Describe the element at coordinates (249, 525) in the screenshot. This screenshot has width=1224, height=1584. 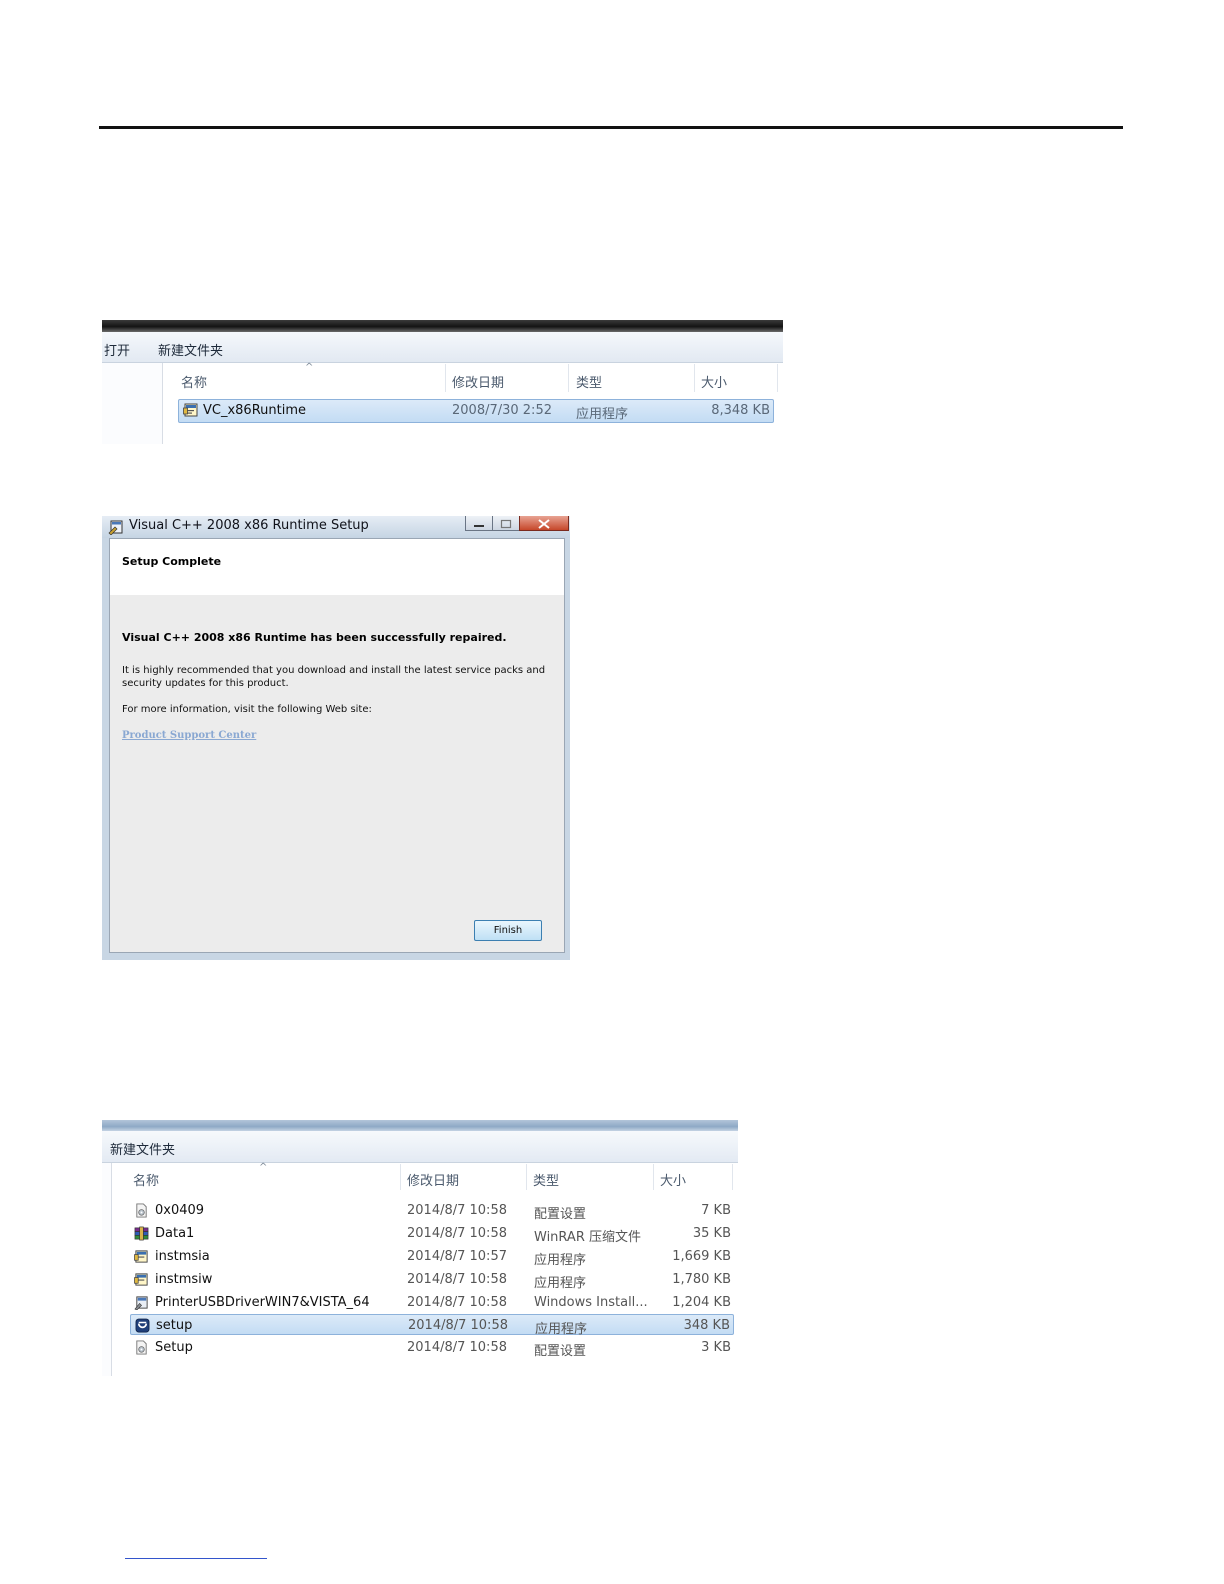
I see `dialog-title: Visual C++ 2008 x86 Runtime Setup` at that location.